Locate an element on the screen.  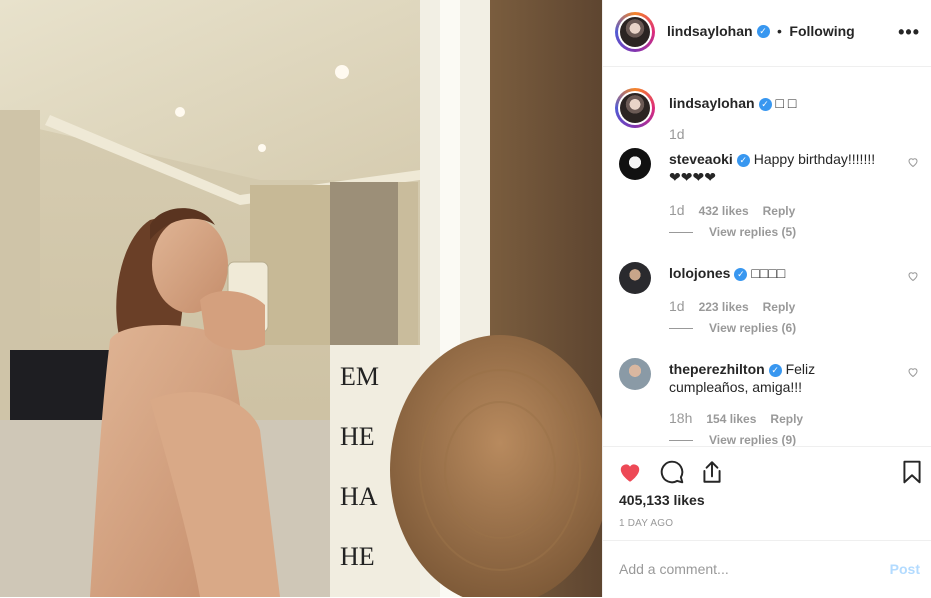
view-replies-link: View replies (9) is located at coordinates (732, 439).